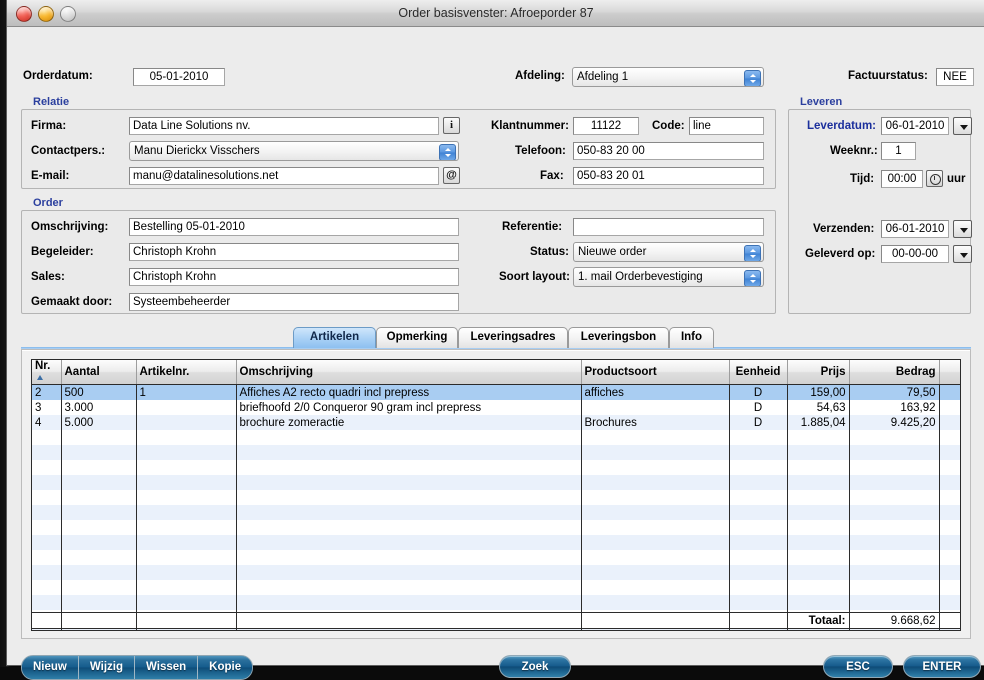 The image size is (984, 680). What do you see at coordinates (409, 422) in the screenshot?
I see `cell-omschrijving: brochure zomeractie` at bounding box center [409, 422].